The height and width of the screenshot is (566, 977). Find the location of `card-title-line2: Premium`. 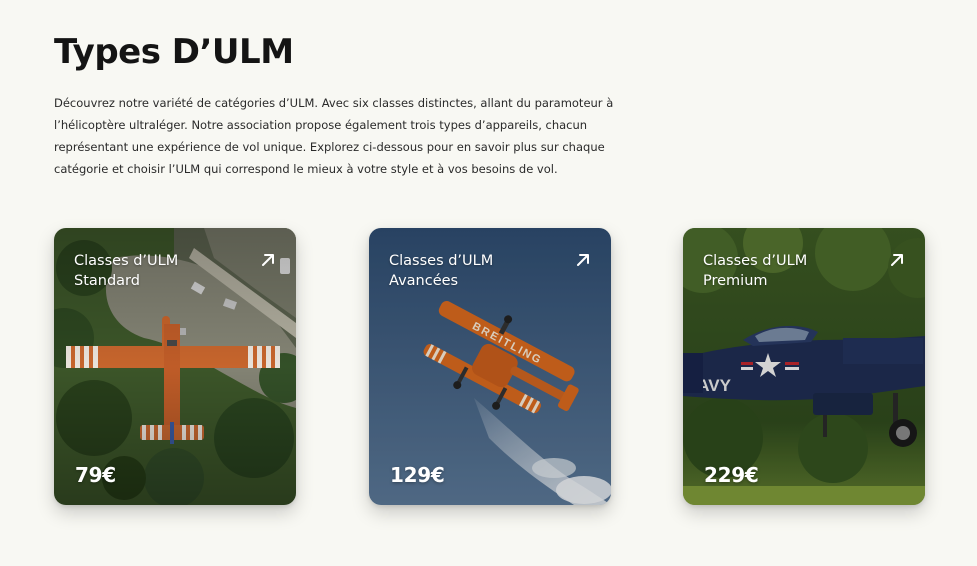

card-title-line2: Premium is located at coordinates (735, 280).